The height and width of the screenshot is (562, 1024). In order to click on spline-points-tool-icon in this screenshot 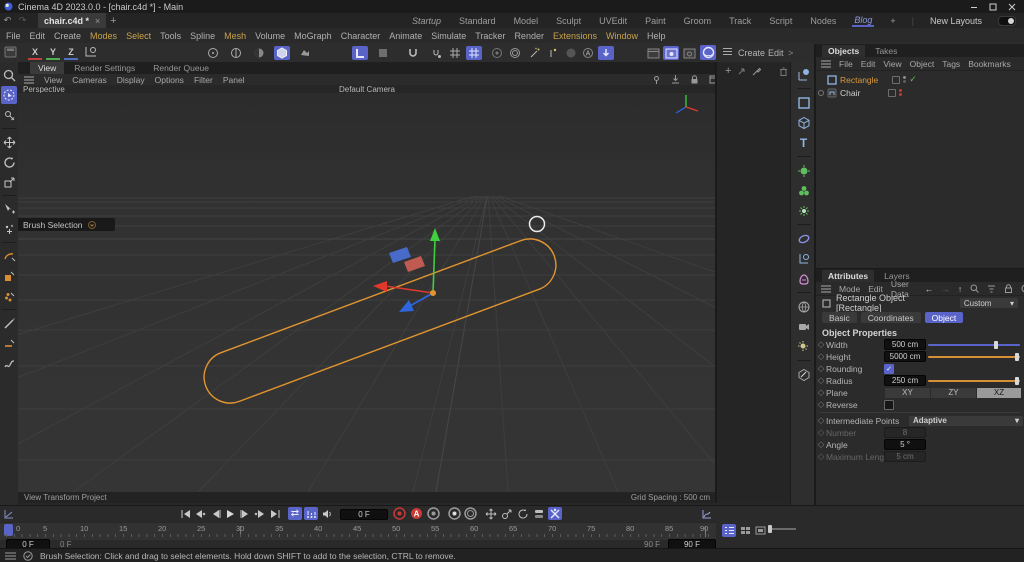, I will do `click(9, 296)`.